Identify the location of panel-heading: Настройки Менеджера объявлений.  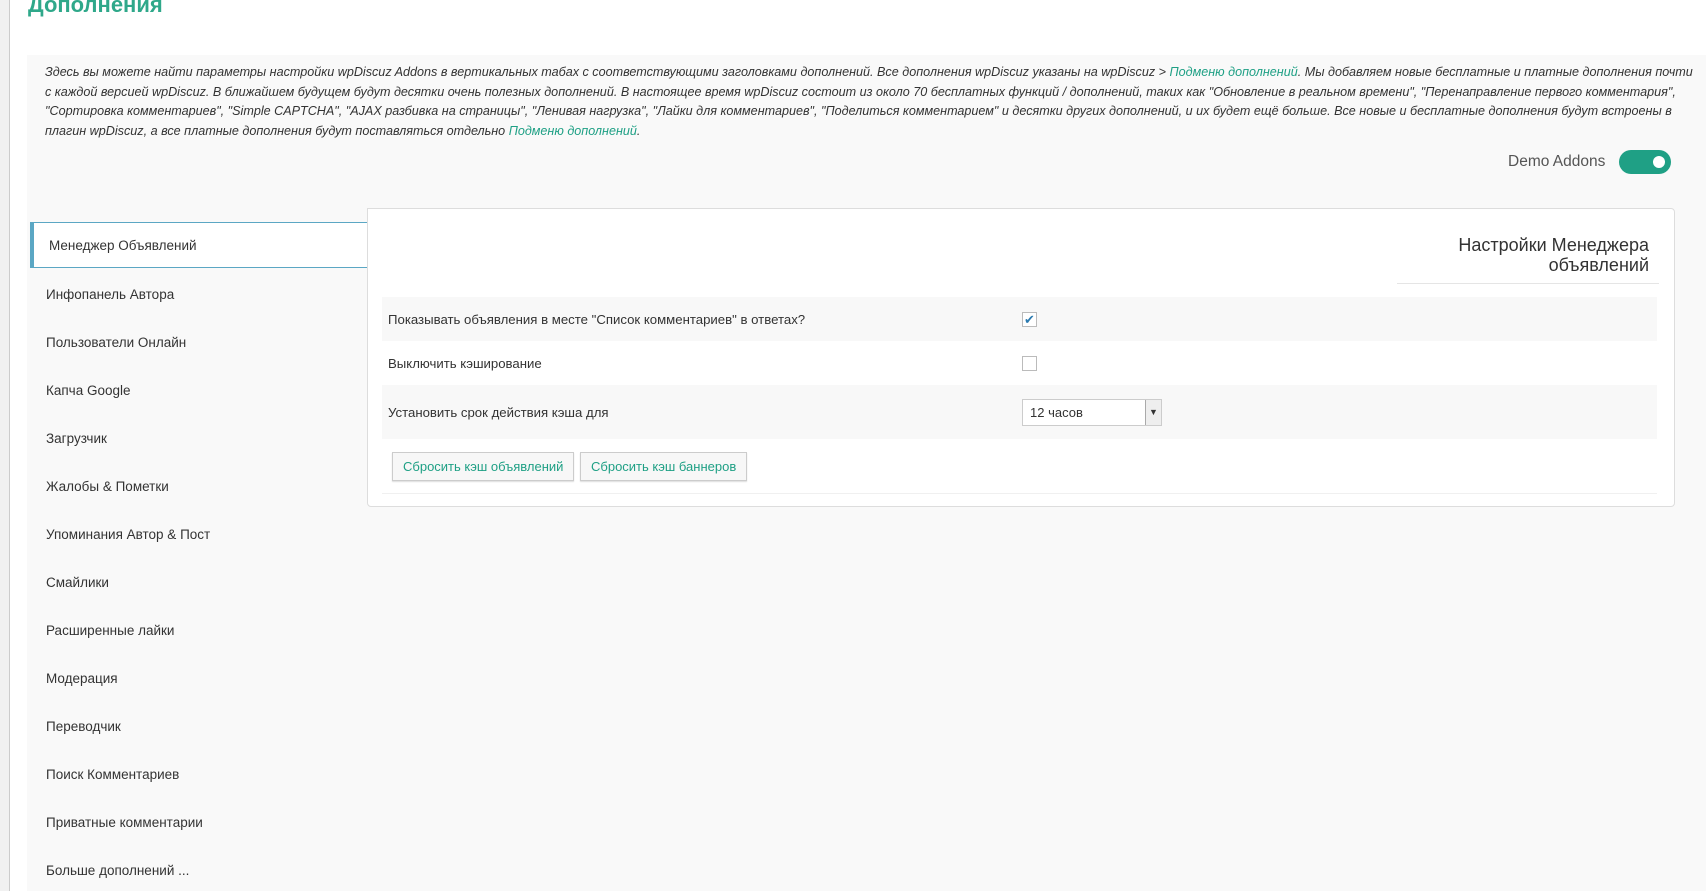
(1528, 256).